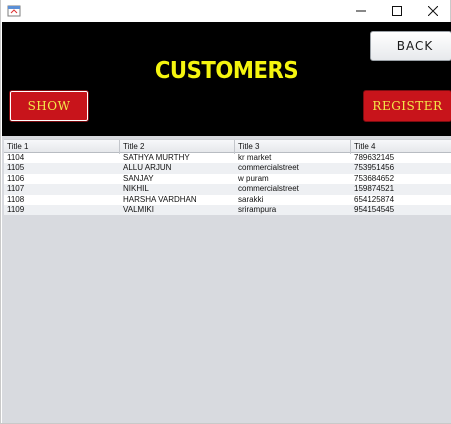 The height and width of the screenshot is (424, 451). What do you see at coordinates (16, 189) in the screenshot?
I see `table-cell: 1107` at bounding box center [16, 189].